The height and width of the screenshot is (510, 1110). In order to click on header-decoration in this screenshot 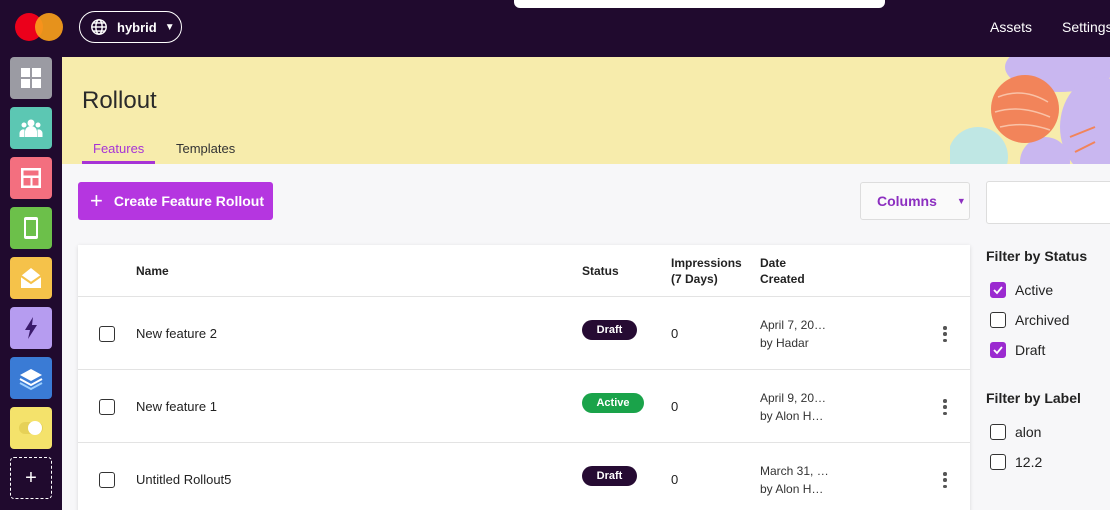, I will do `click(1030, 110)`.